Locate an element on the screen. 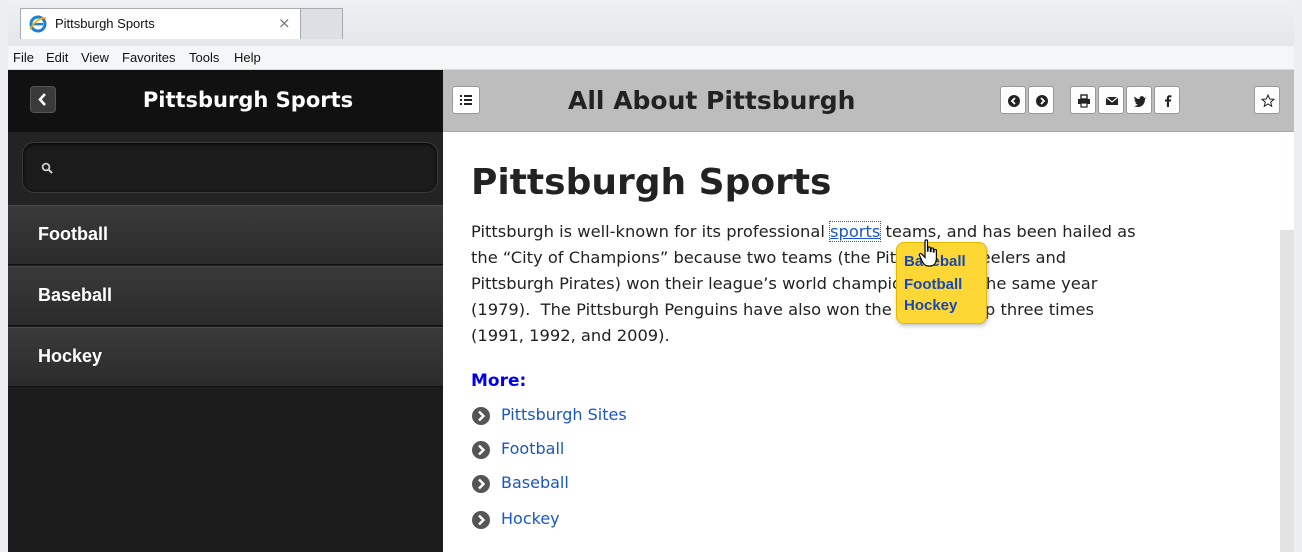  twitter-button is located at coordinates (1139, 100).